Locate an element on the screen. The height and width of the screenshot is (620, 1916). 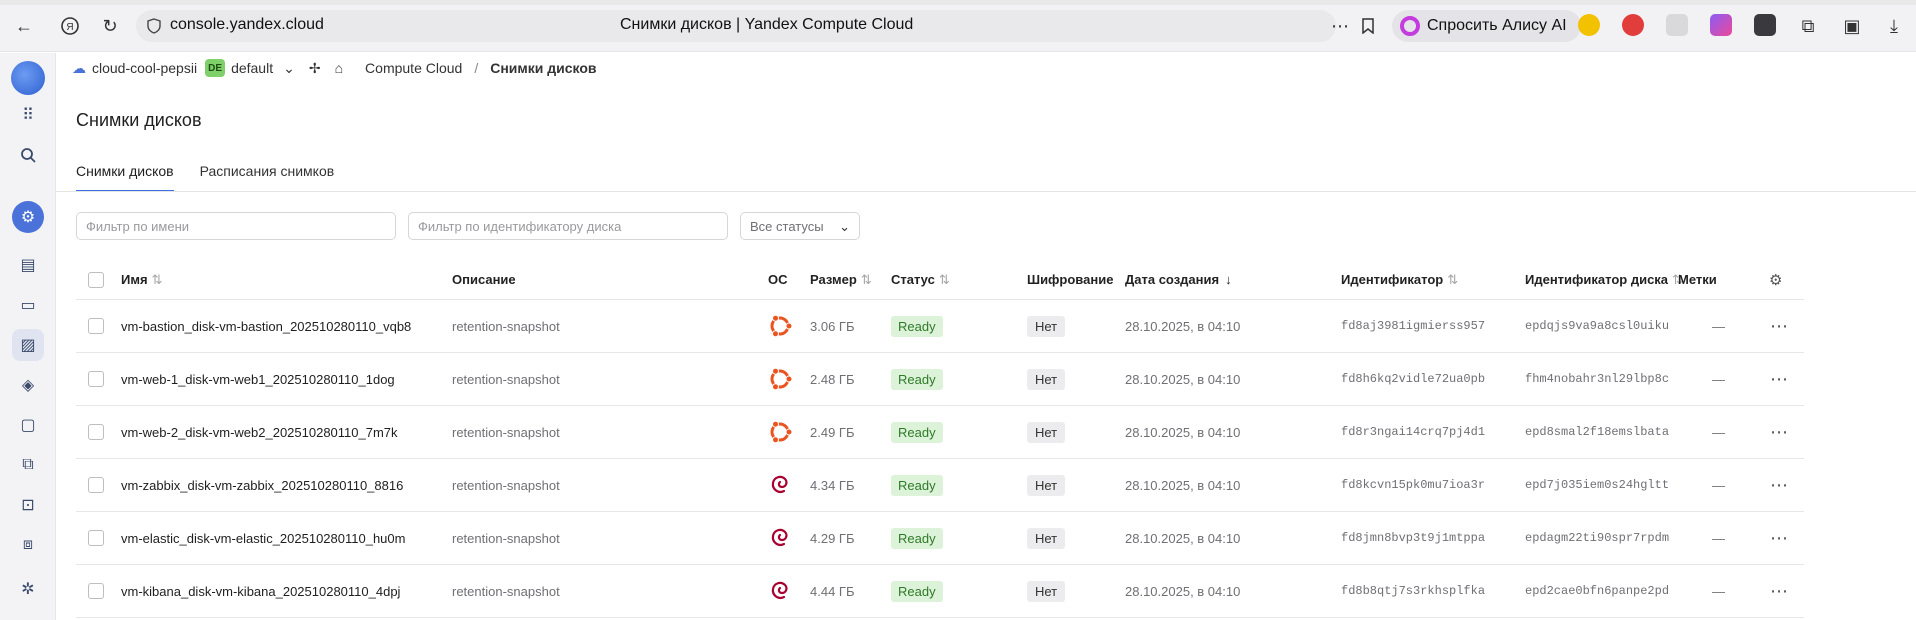
breadcrumb-current: Снимки дисков is located at coordinates (543, 68).